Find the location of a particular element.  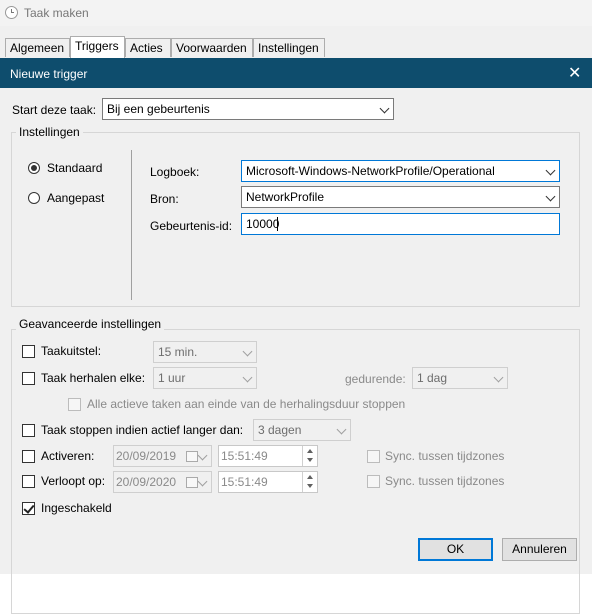

tab-voorwaarden: Voorwaarden is located at coordinates (212, 47).